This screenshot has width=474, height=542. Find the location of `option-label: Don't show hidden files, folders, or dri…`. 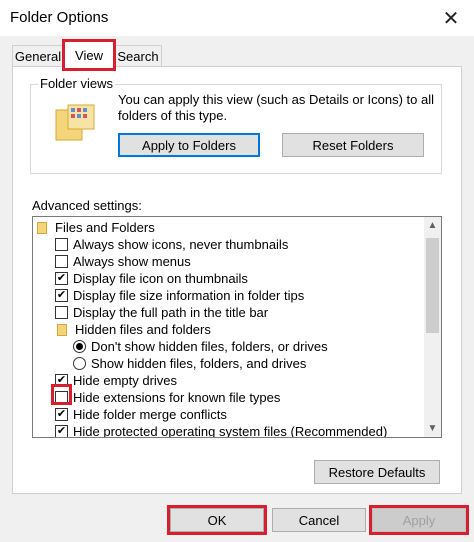

option-label: Don't show hidden files, folders, or dri… is located at coordinates (209, 346).